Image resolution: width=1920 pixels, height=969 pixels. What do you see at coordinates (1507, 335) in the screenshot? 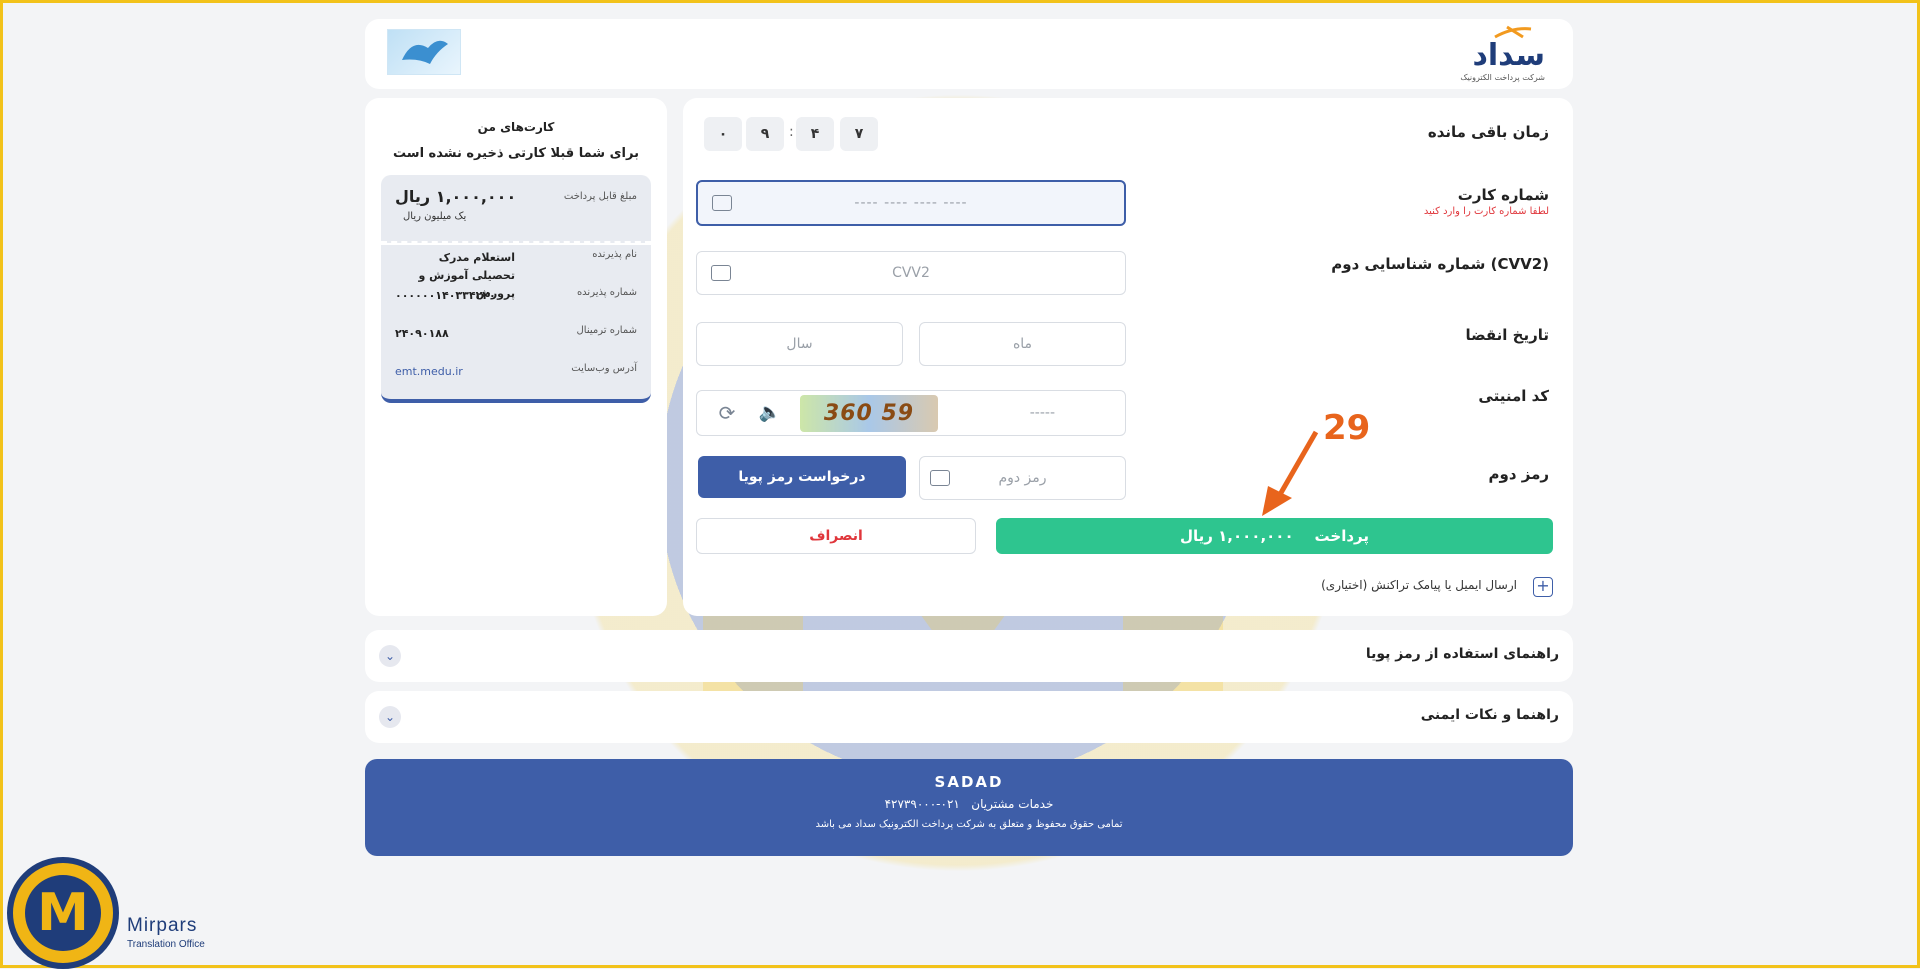
I see `expiry-label: تاریخ انقضا` at bounding box center [1507, 335].